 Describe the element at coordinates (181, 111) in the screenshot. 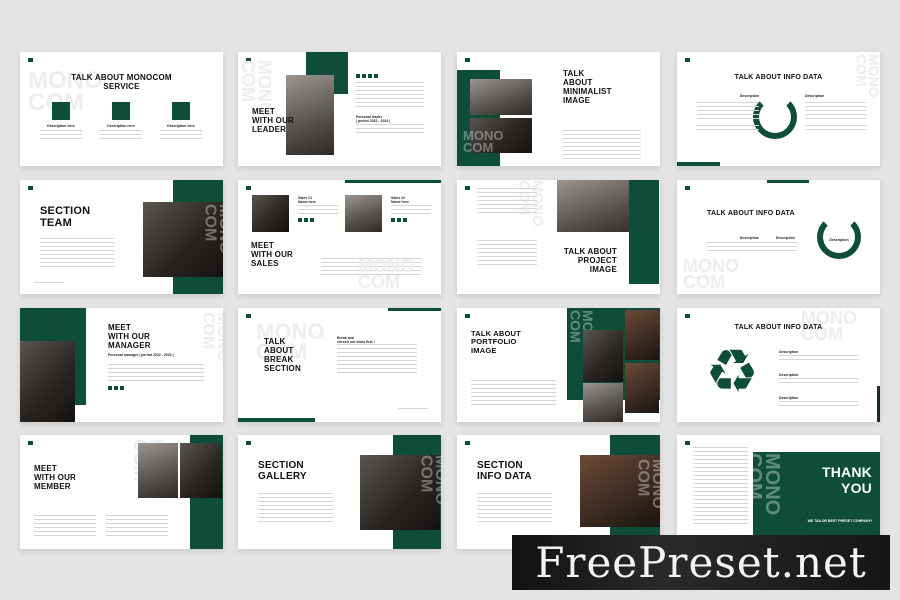

I see `truck-icon` at that location.